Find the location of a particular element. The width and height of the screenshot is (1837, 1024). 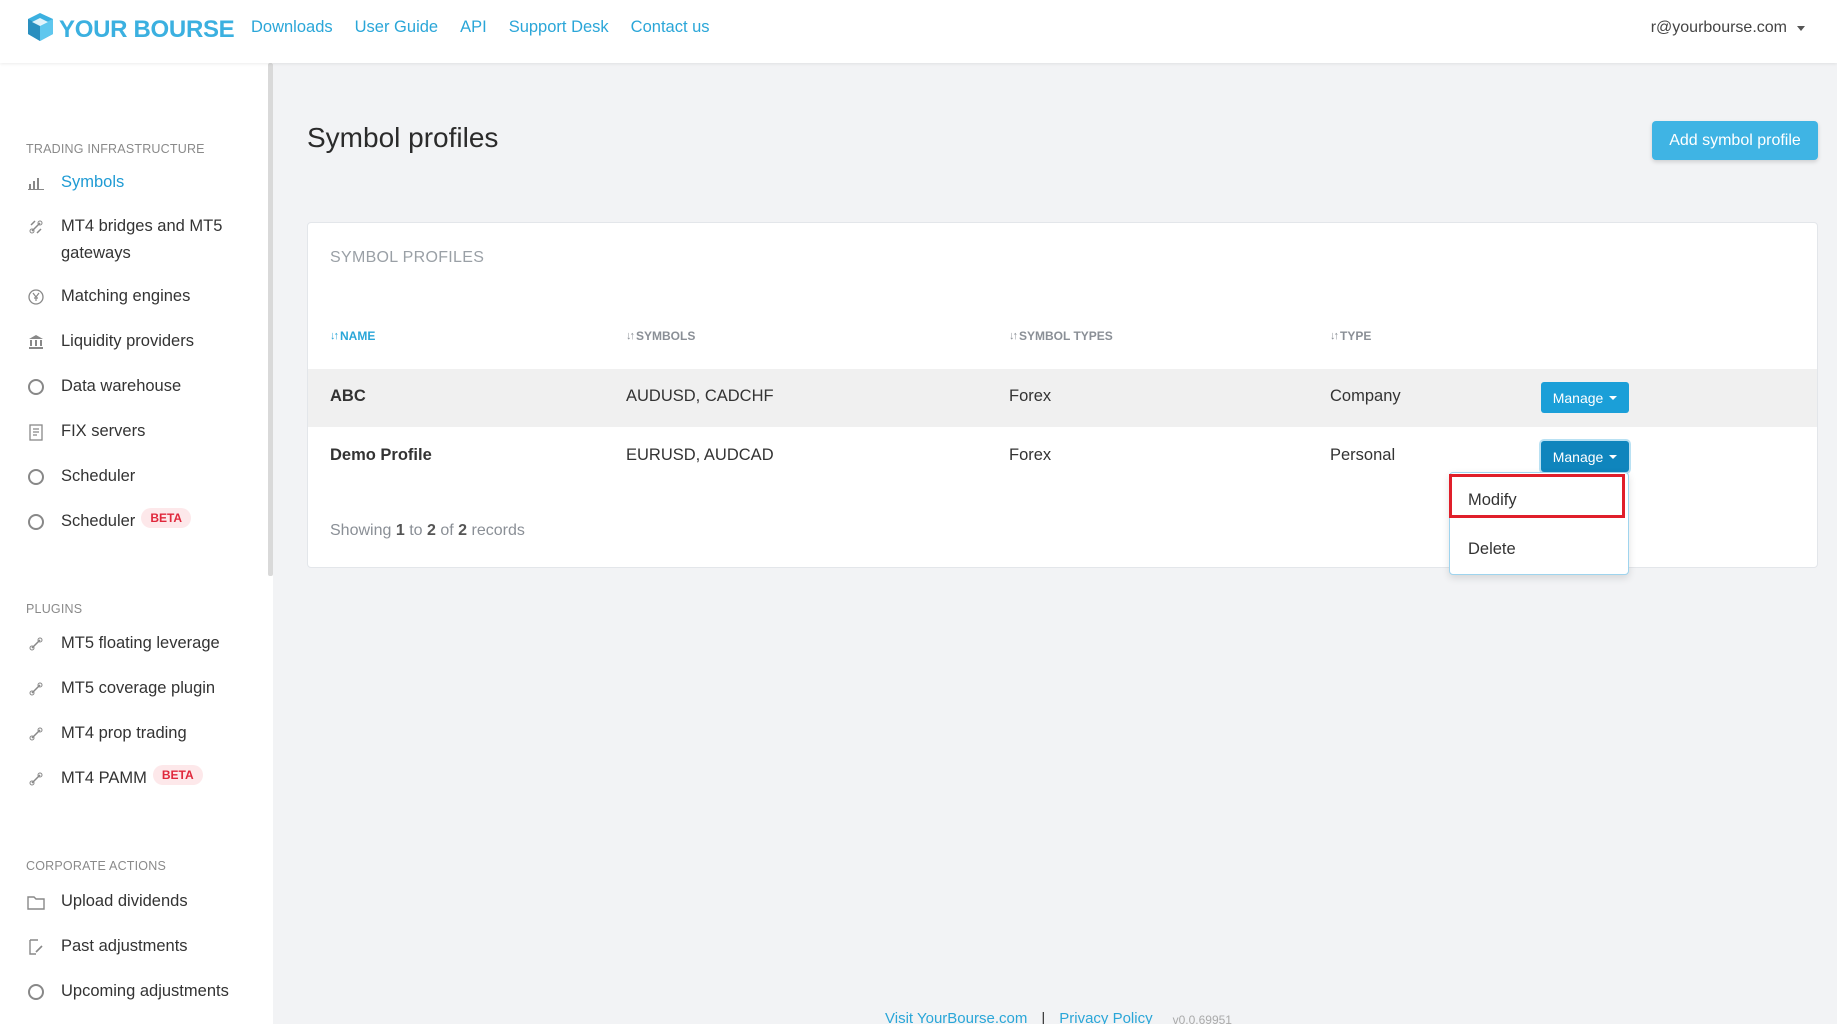

sidebar-item-label: Scheduler is located at coordinates (98, 476).